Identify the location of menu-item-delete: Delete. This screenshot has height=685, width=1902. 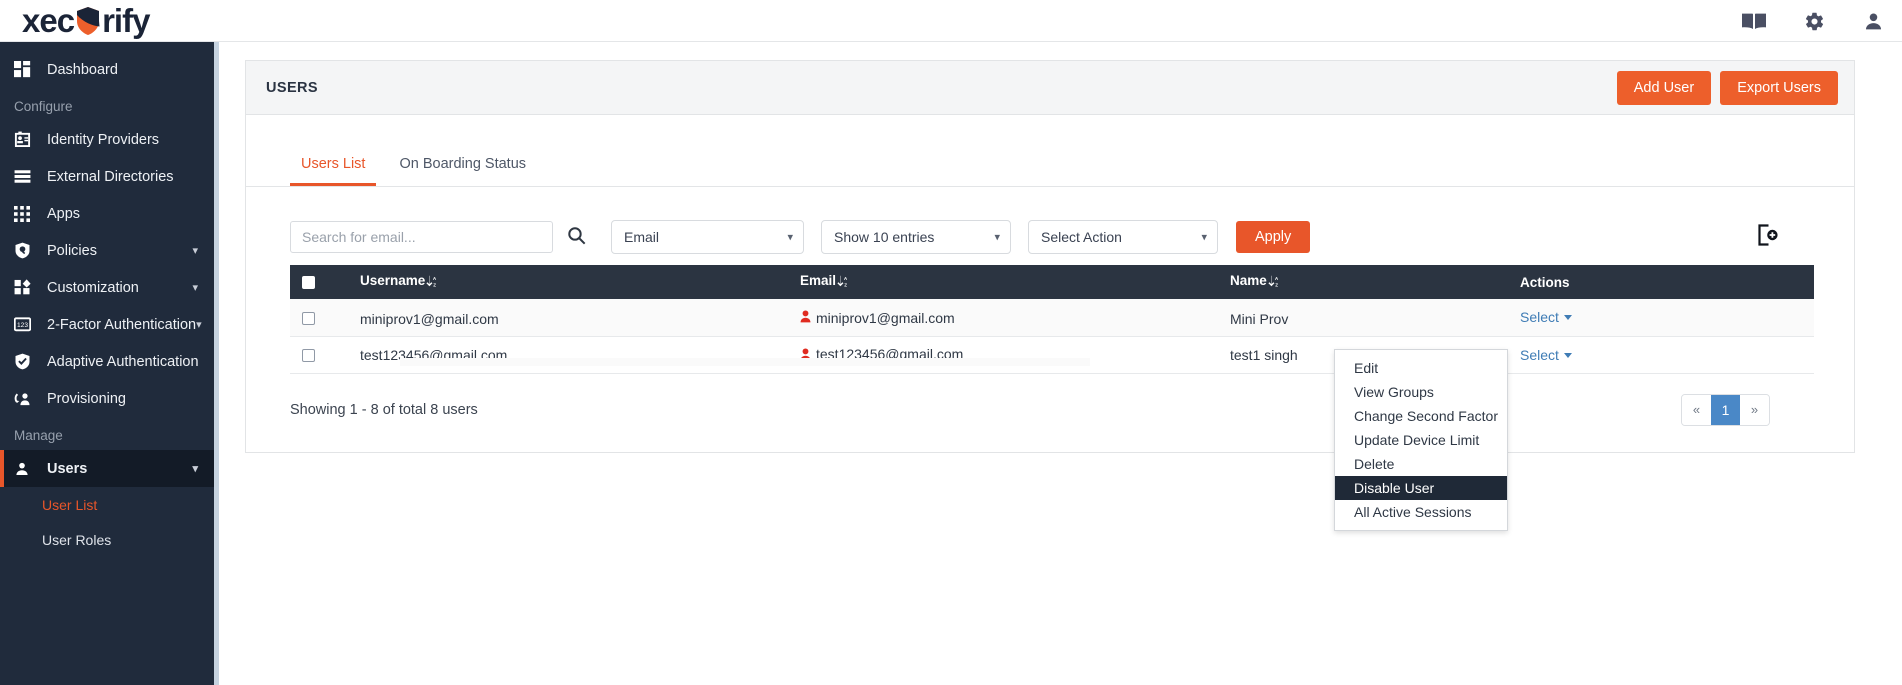
(1421, 464).